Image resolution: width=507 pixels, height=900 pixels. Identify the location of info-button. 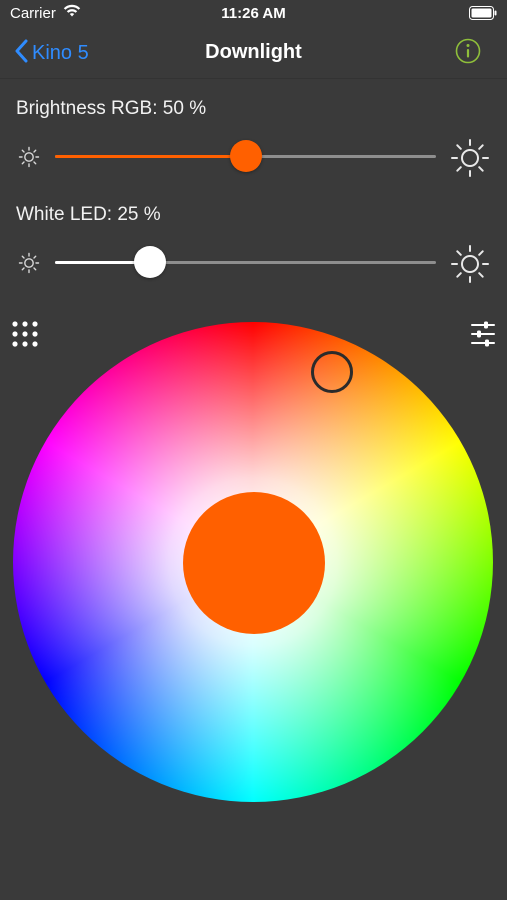
(468, 51).